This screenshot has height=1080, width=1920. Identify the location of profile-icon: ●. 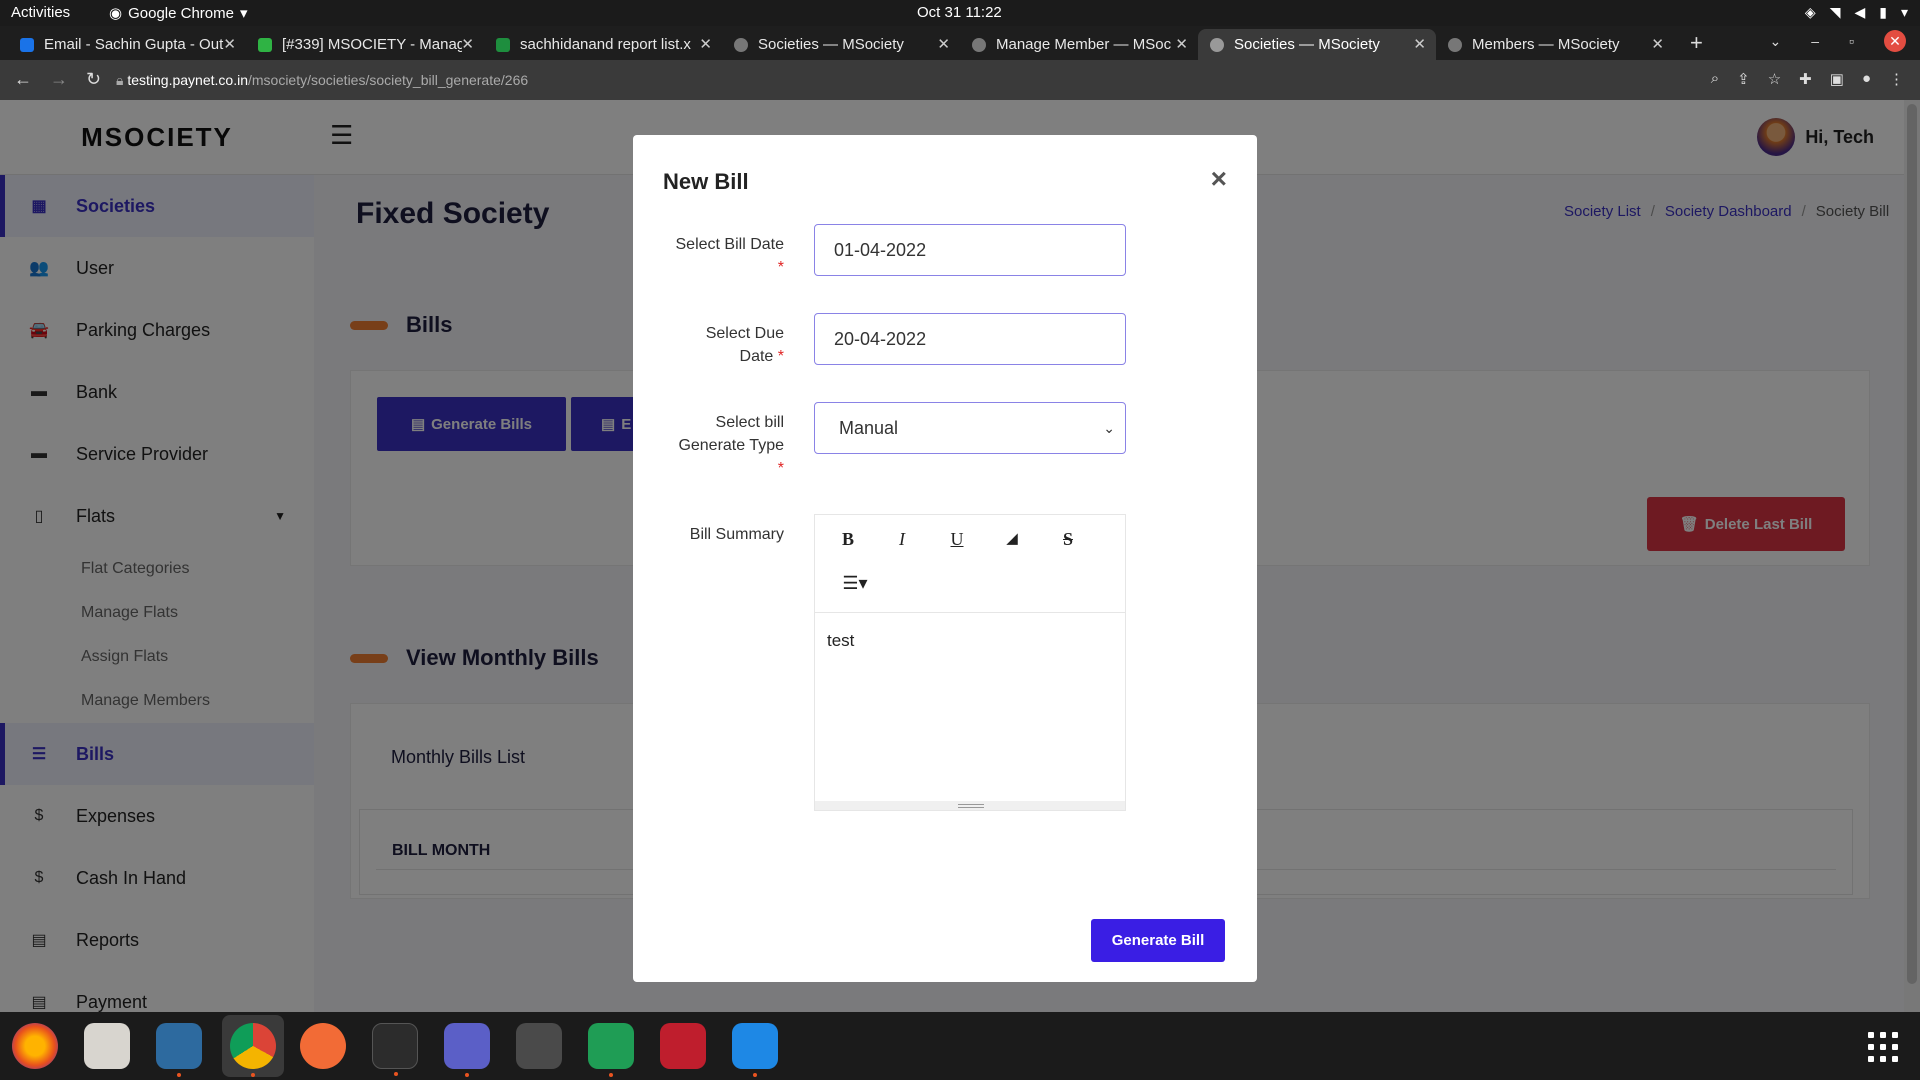
(1866, 79).